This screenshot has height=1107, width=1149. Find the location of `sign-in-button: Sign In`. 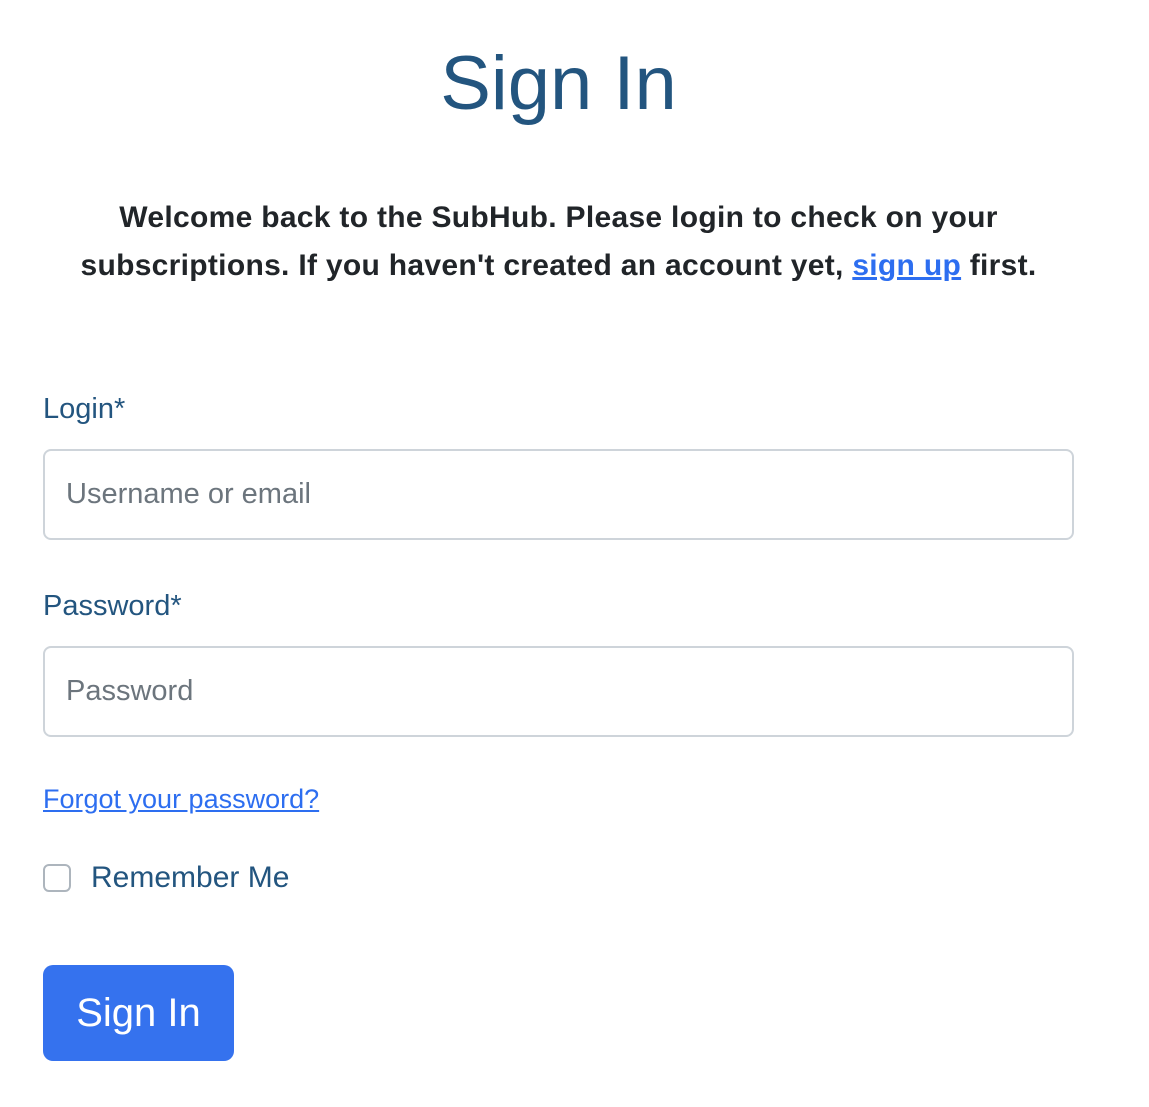

sign-in-button: Sign In is located at coordinates (138, 1013).